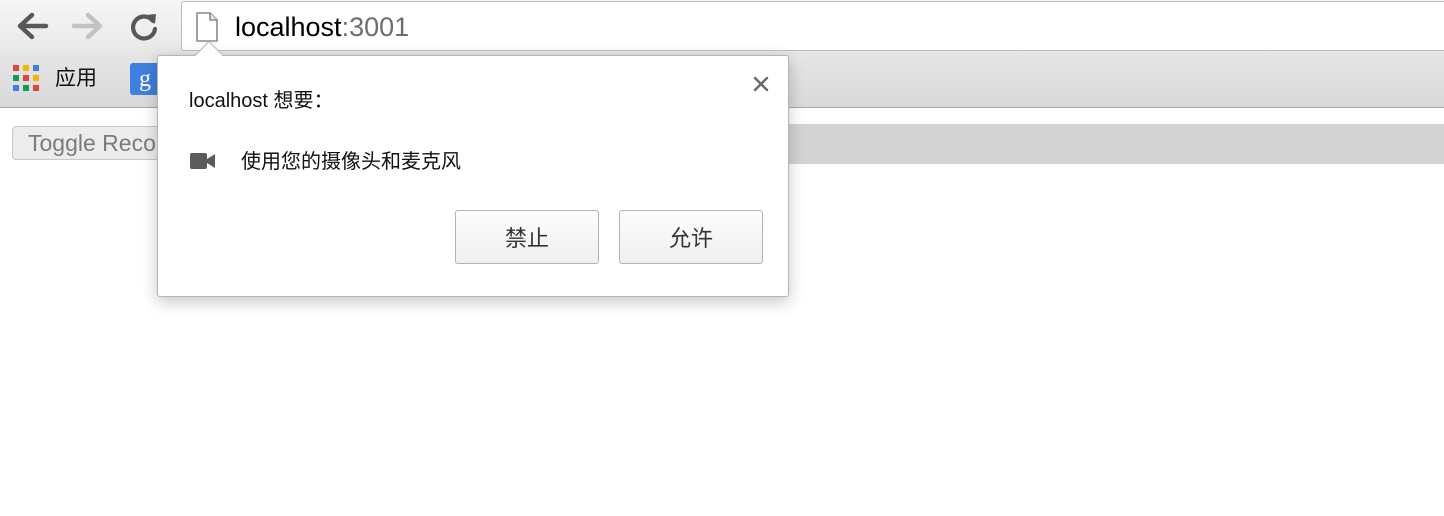 The image size is (1444, 516). What do you see at coordinates (145, 79) in the screenshot?
I see `google-bookmark-icon: g` at bounding box center [145, 79].